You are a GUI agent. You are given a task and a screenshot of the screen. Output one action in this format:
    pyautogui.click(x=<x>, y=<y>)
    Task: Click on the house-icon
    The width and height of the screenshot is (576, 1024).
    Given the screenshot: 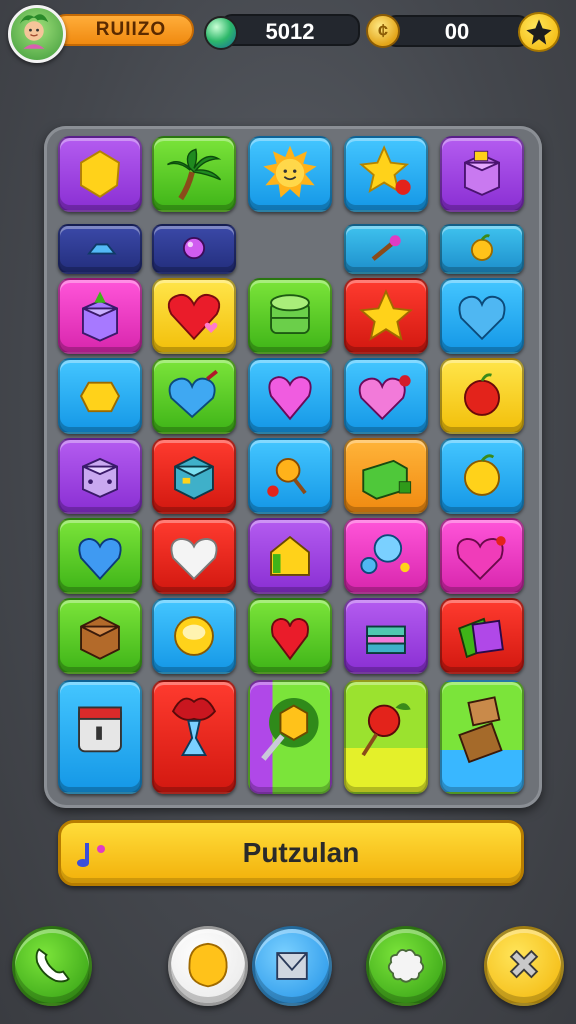 What is the action you would take?
    pyautogui.click(x=290, y=555)
    